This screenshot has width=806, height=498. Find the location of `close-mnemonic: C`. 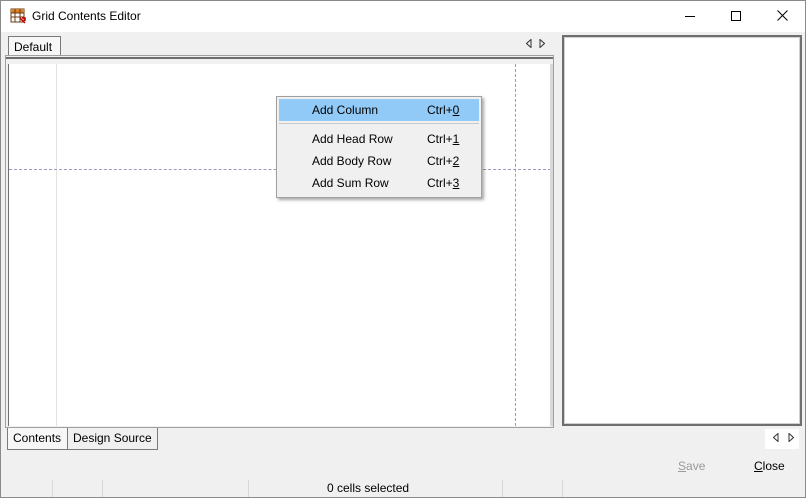

close-mnemonic: C is located at coordinates (758, 466).